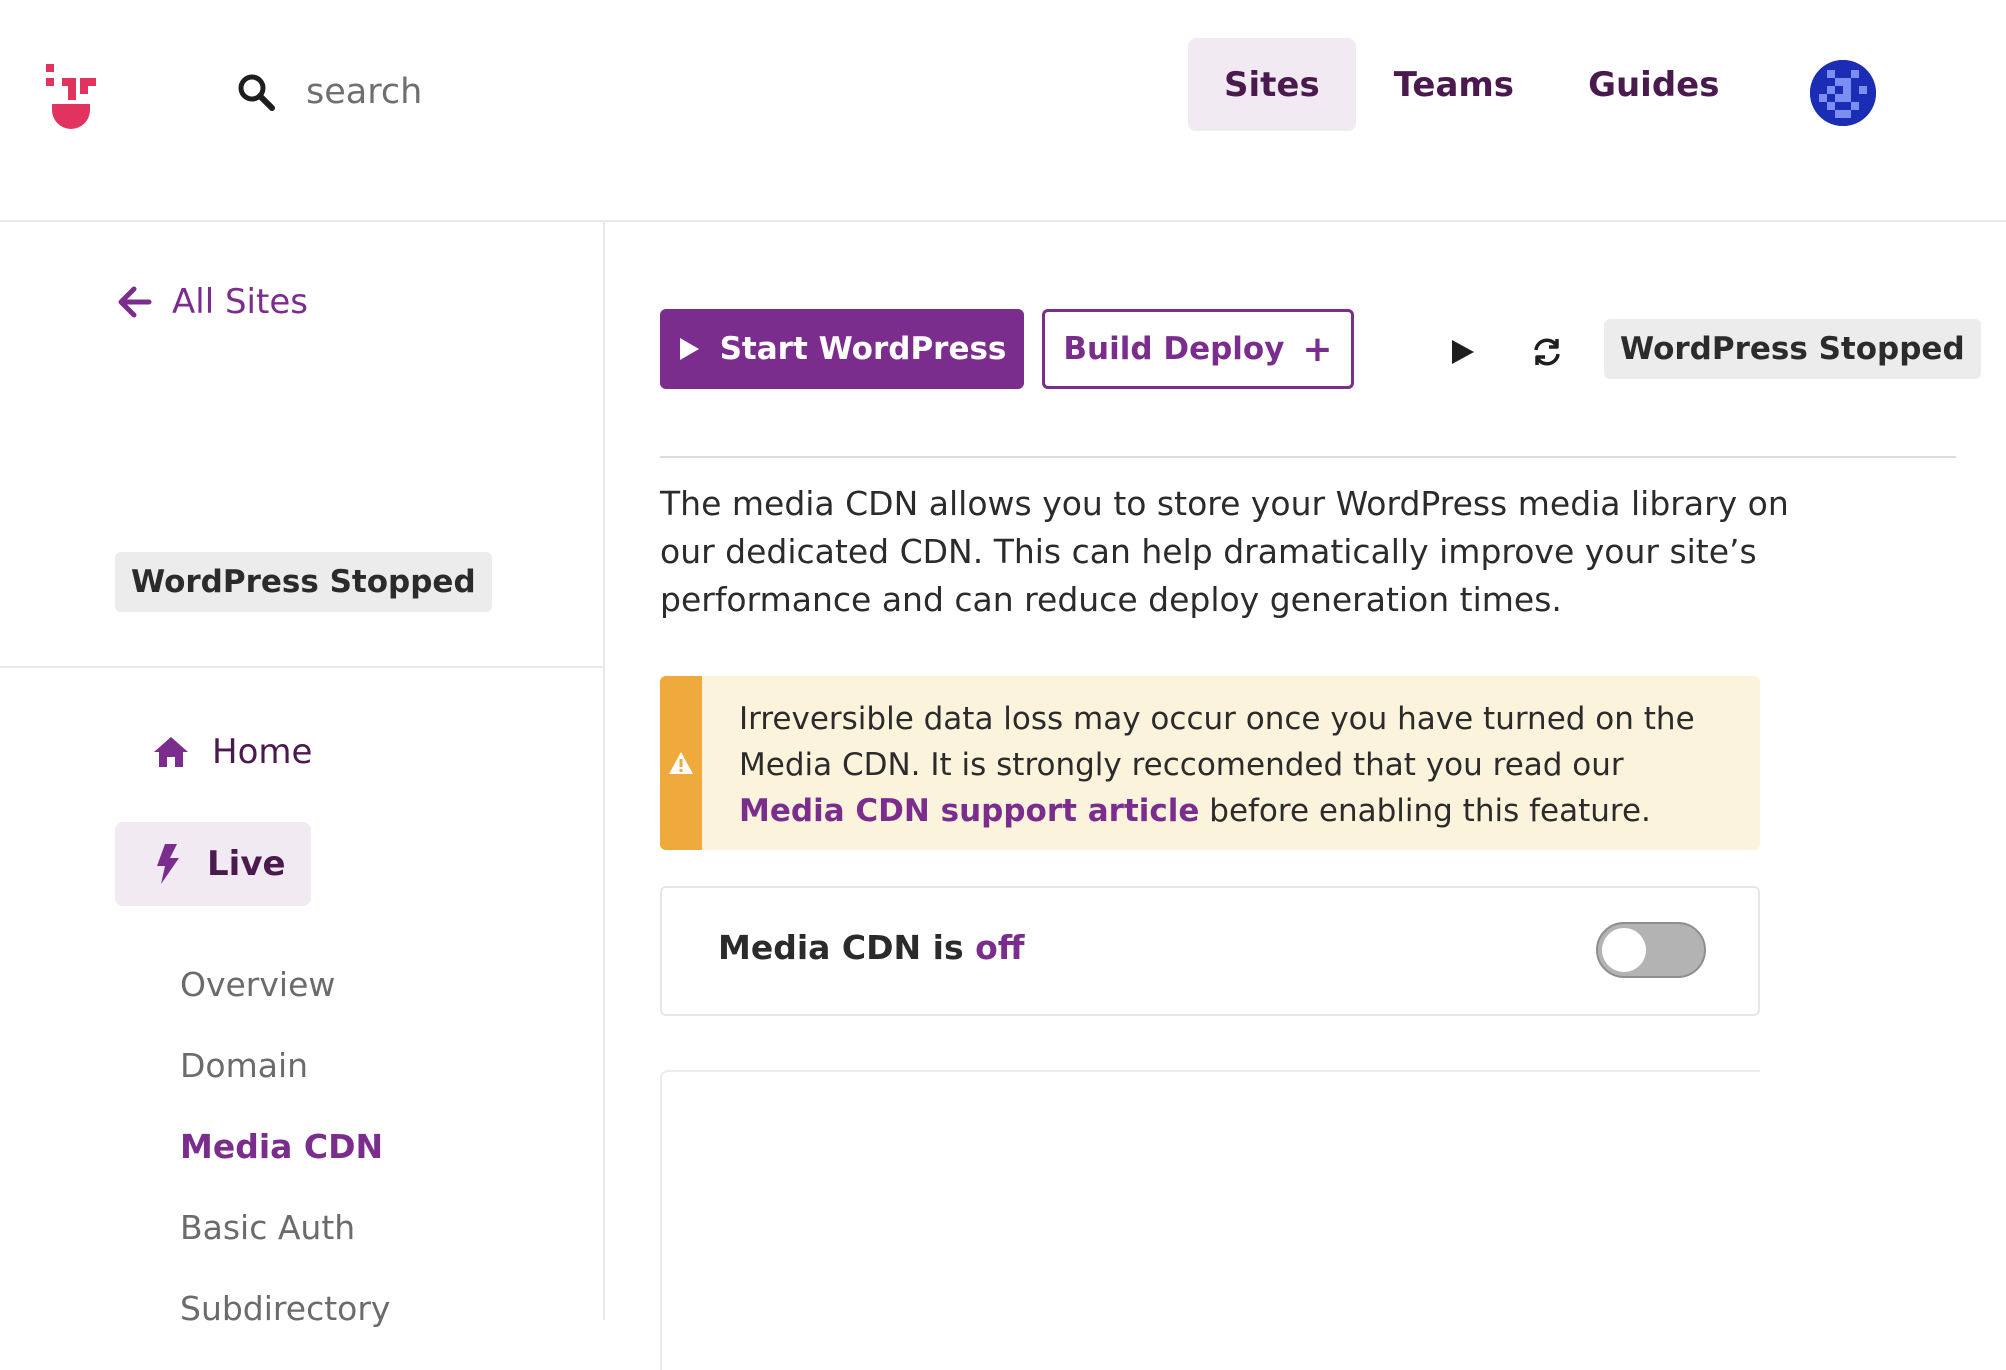  I want to click on top-nav: Sites Teams Guides, so click(1472, 84).